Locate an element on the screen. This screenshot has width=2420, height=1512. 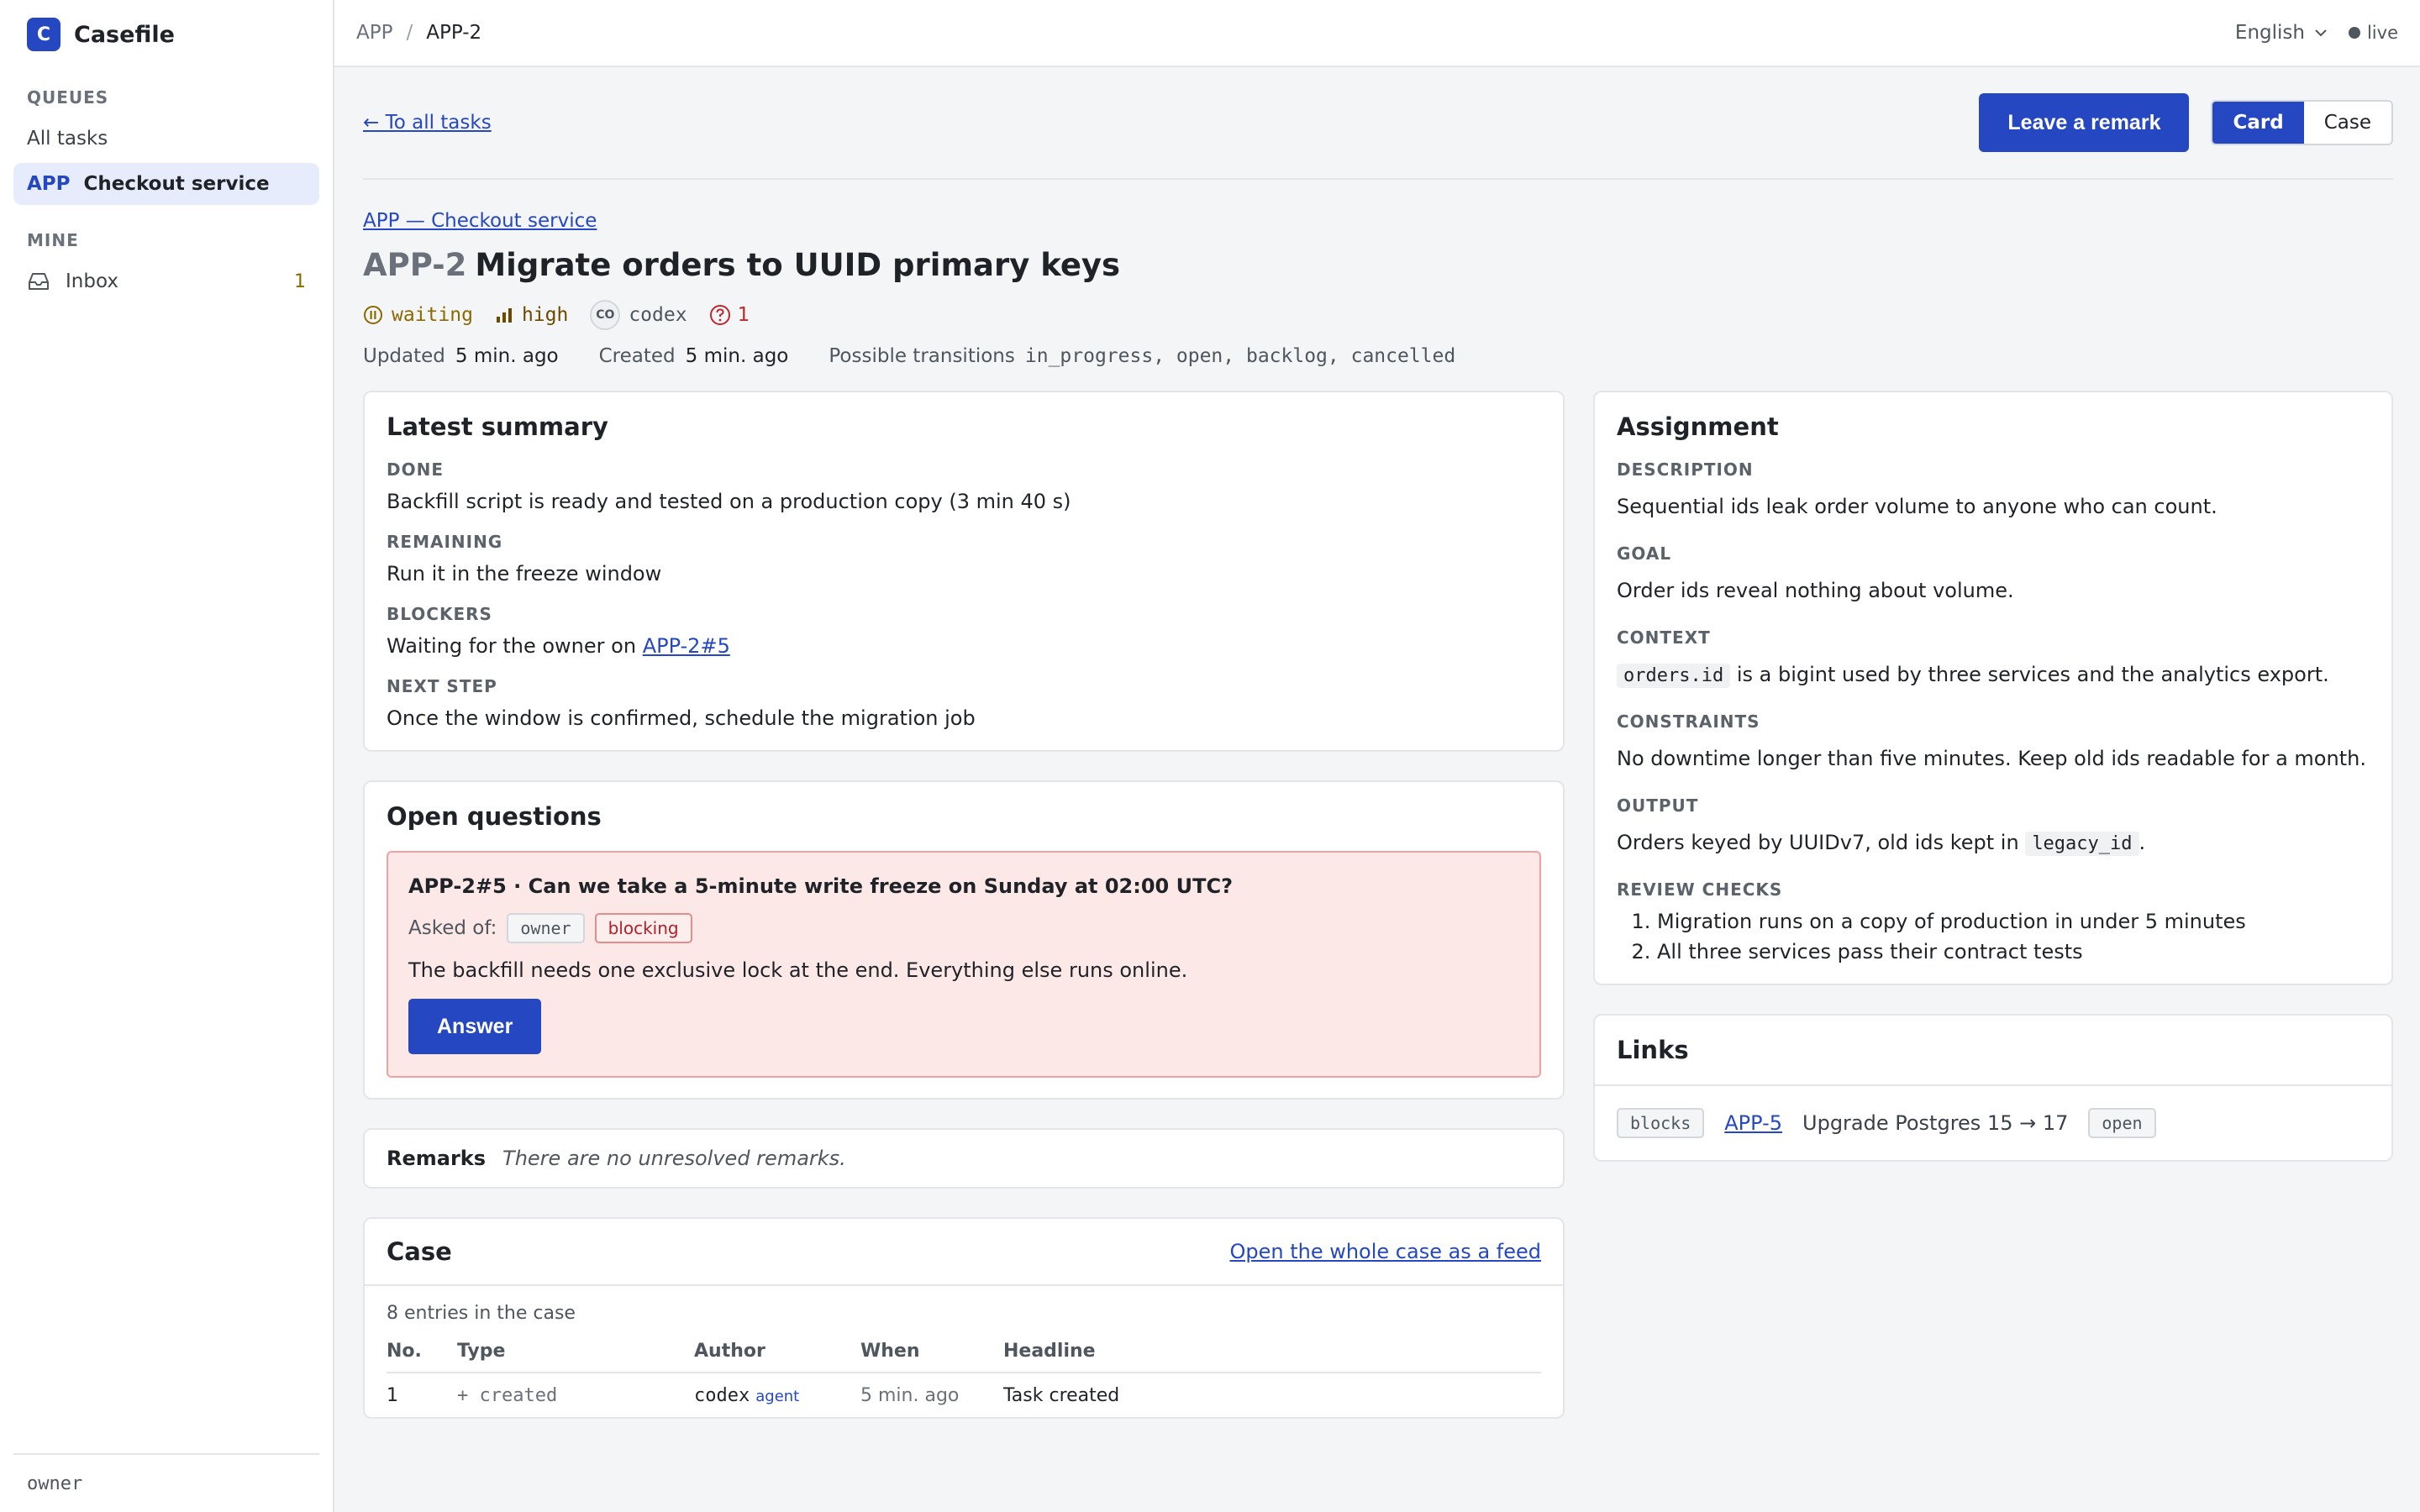
link-relation-tag: blocks is located at coordinates (1661, 1123).